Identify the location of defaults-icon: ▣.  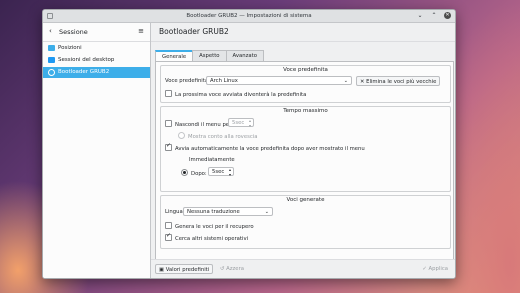
(162, 270).